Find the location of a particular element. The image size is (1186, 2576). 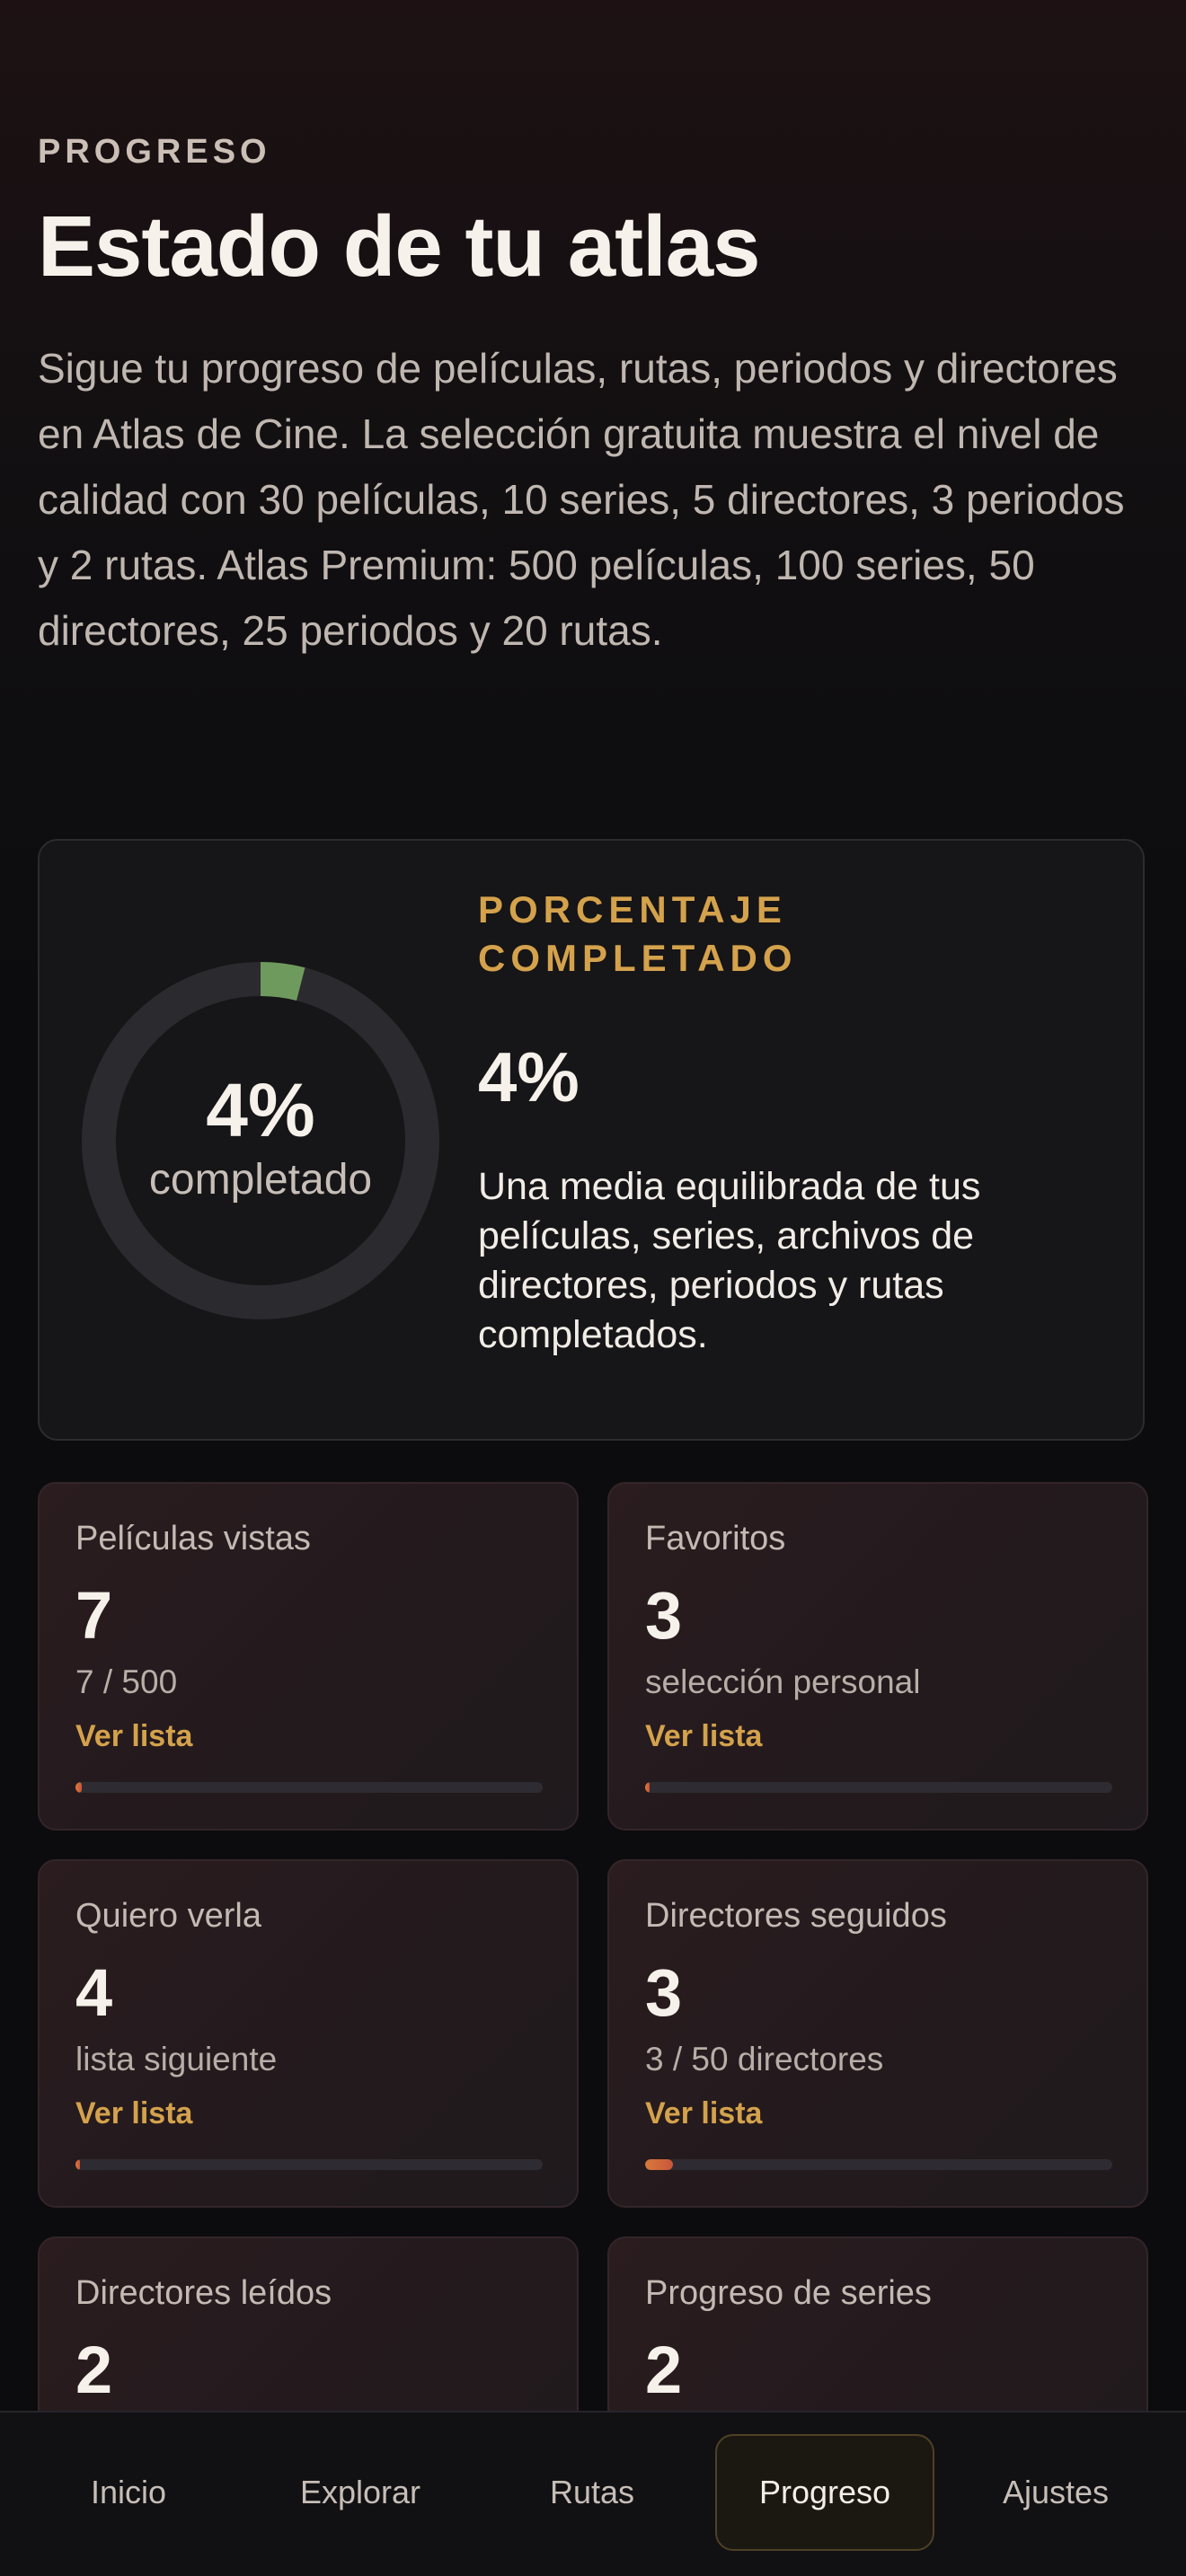

nav-item-rutas: Rutas is located at coordinates (592, 2492).